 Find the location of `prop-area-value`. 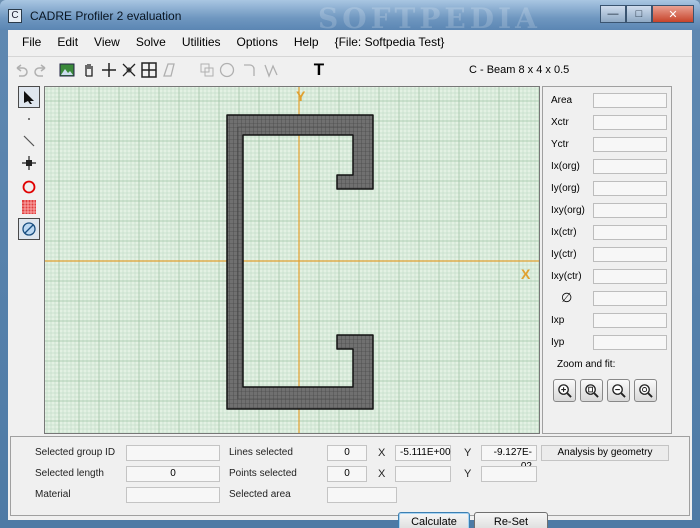

prop-area-value is located at coordinates (630, 100).